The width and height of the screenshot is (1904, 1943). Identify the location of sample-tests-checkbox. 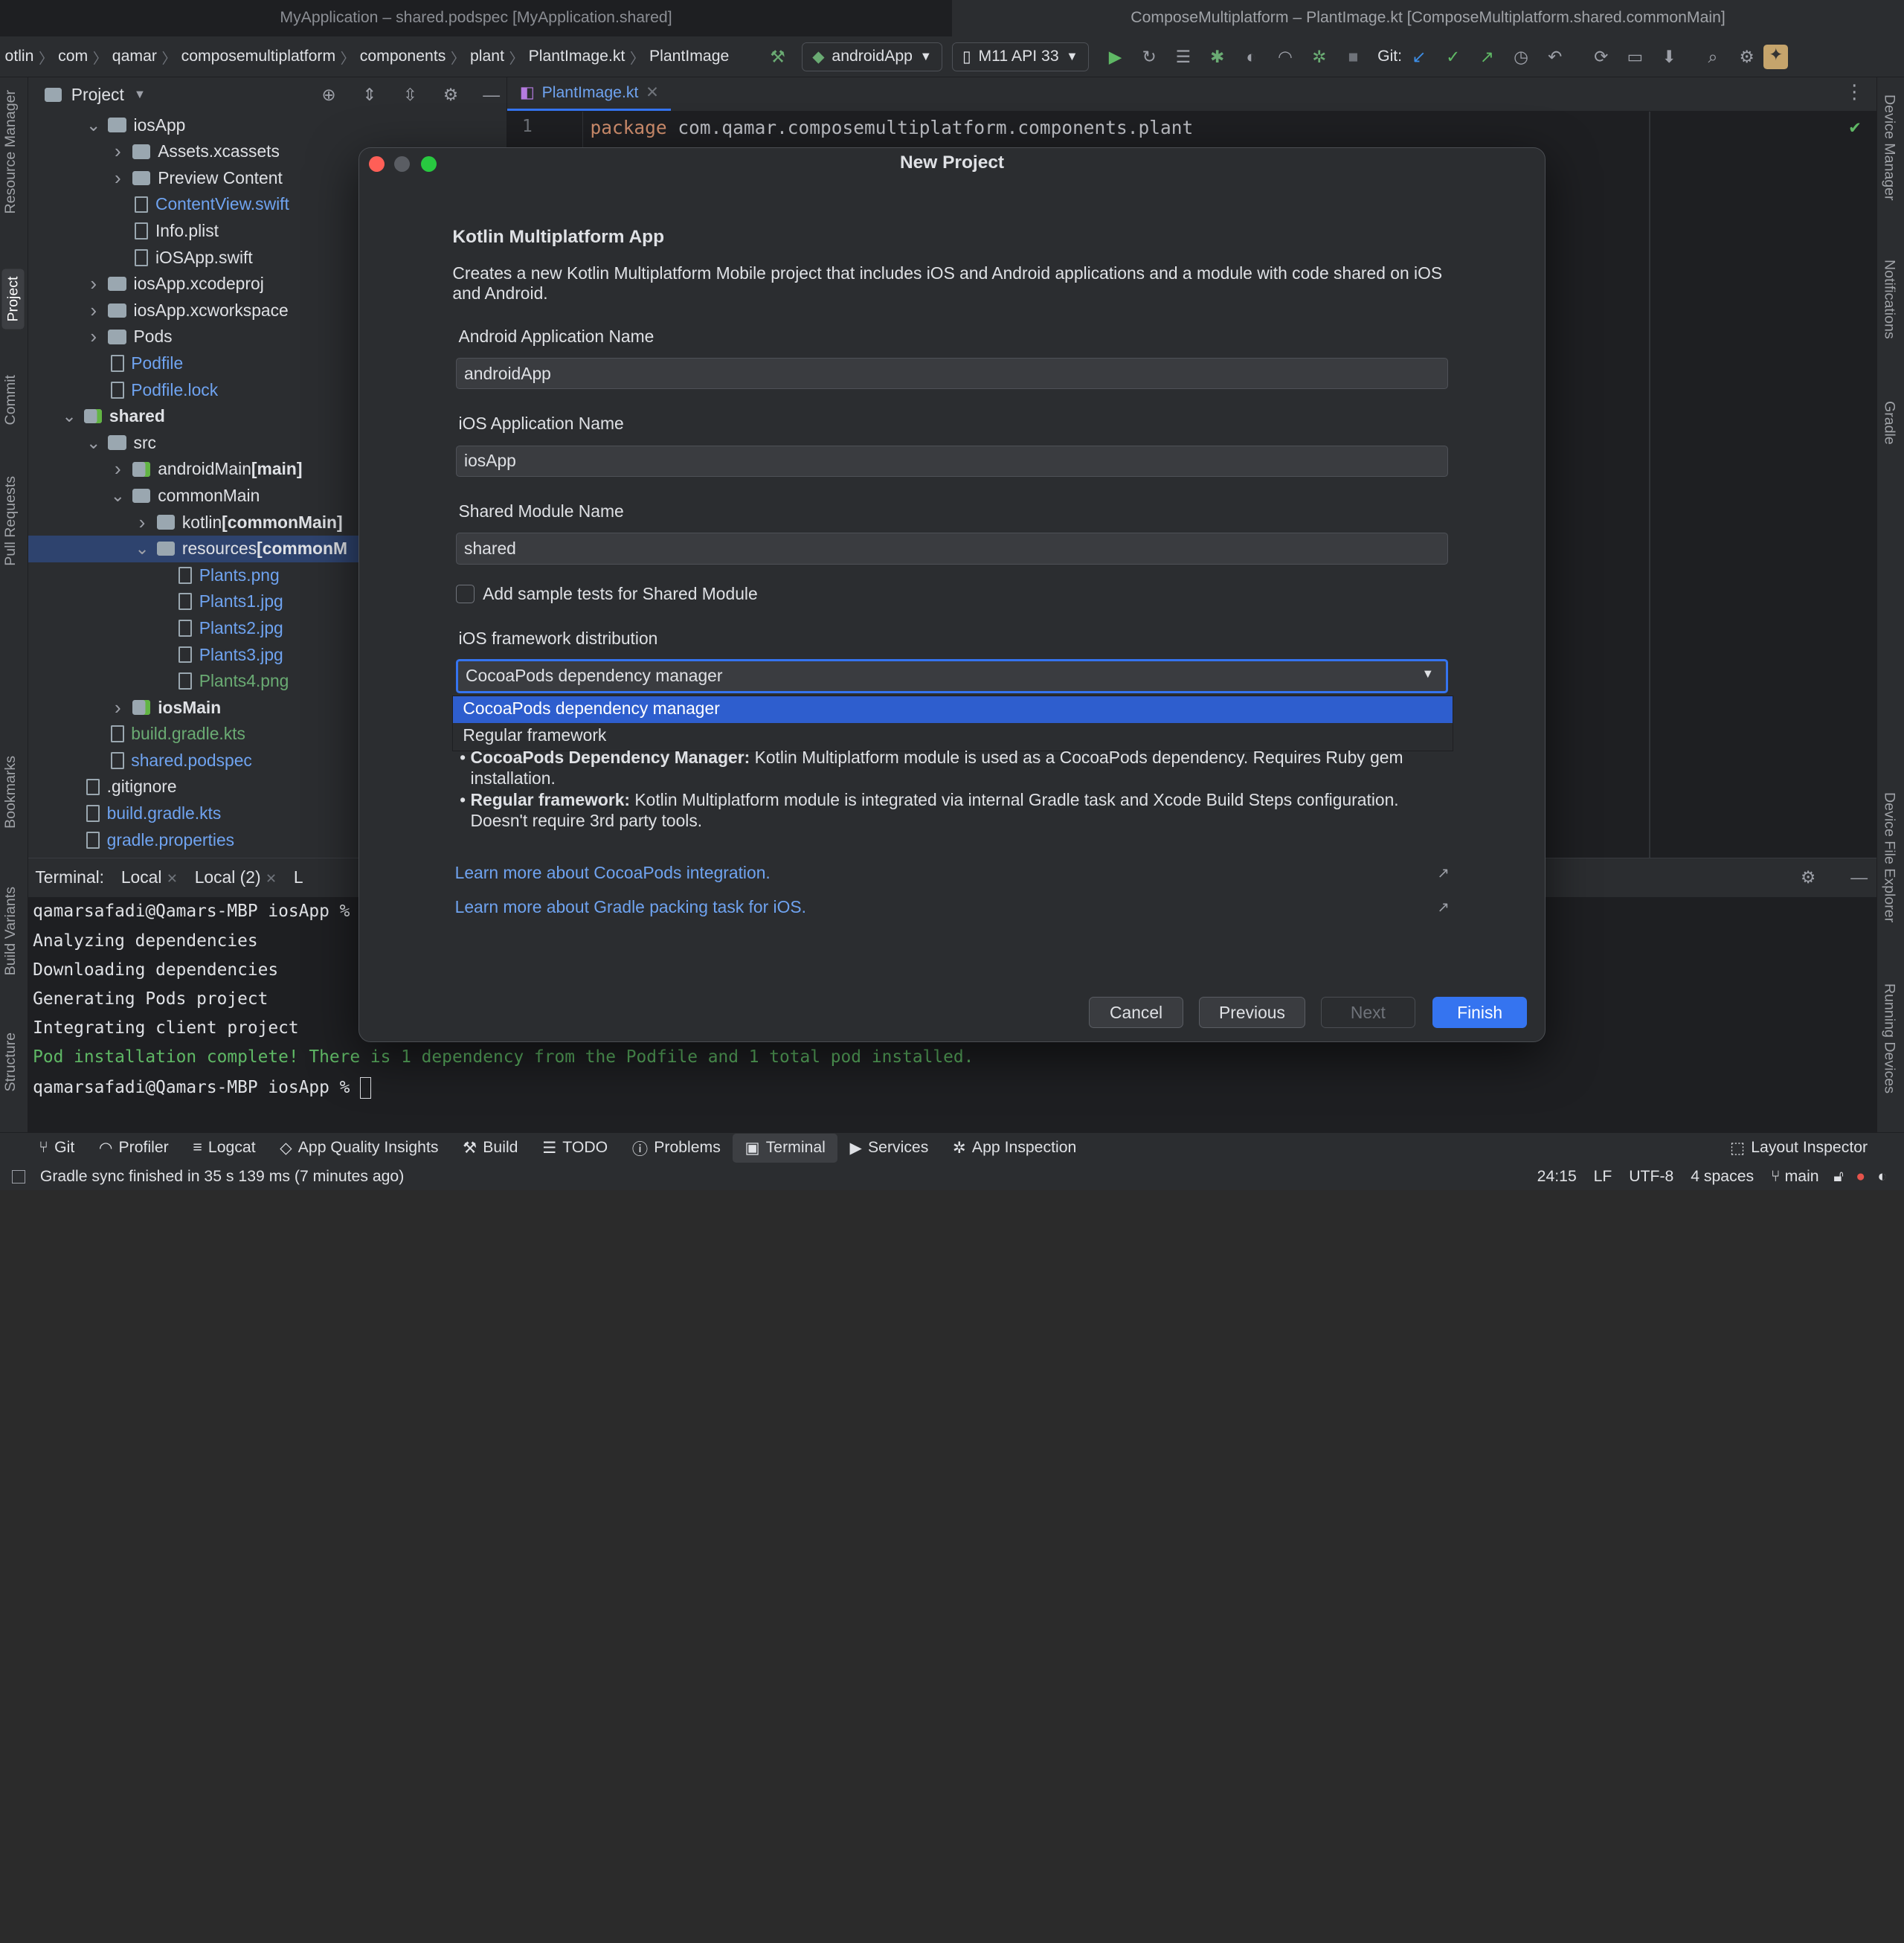
(466, 594).